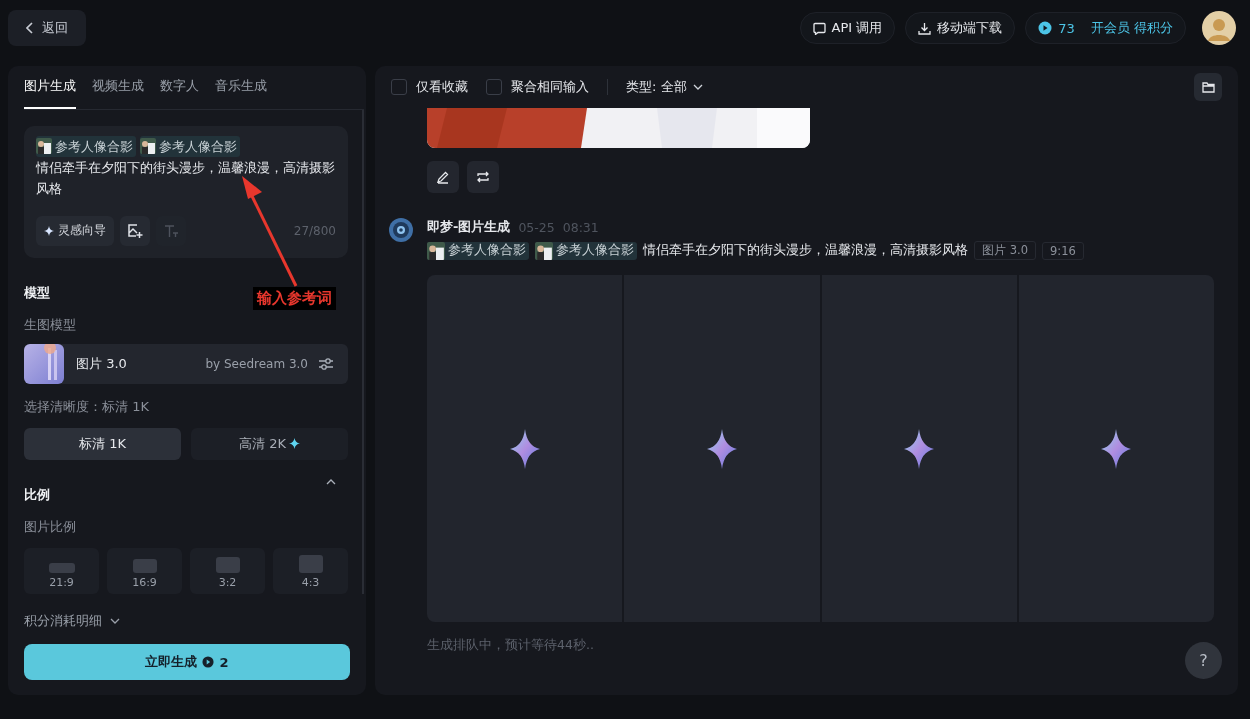 The height and width of the screenshot is (719, 1250). What do you see at coordinates (87, 406) in the screenshot?
I see `field-label: 选择清晰度：标清 1K` at bounding box center [87, 406].